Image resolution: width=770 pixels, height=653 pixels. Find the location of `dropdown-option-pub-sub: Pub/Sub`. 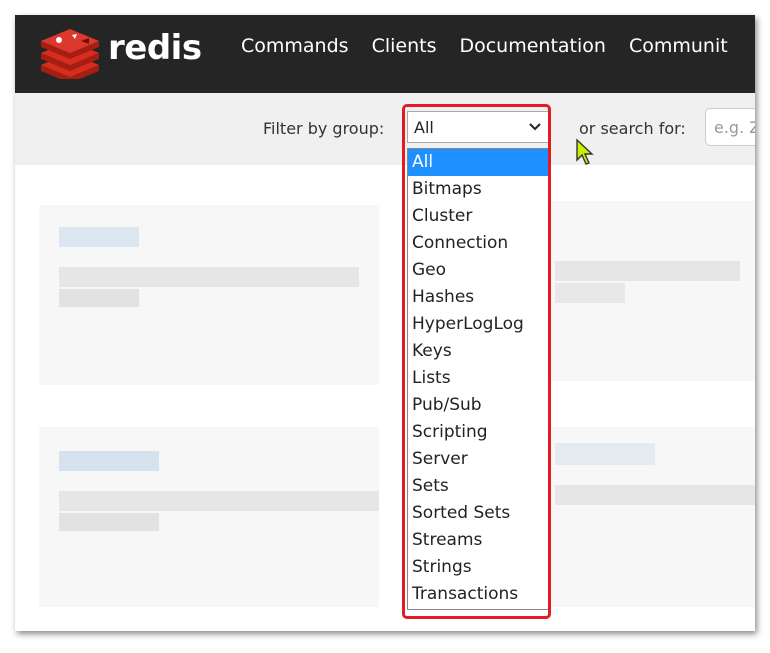

dropdown-option-pub-sub: Pub/Sub is located at coordinates (478, 405).